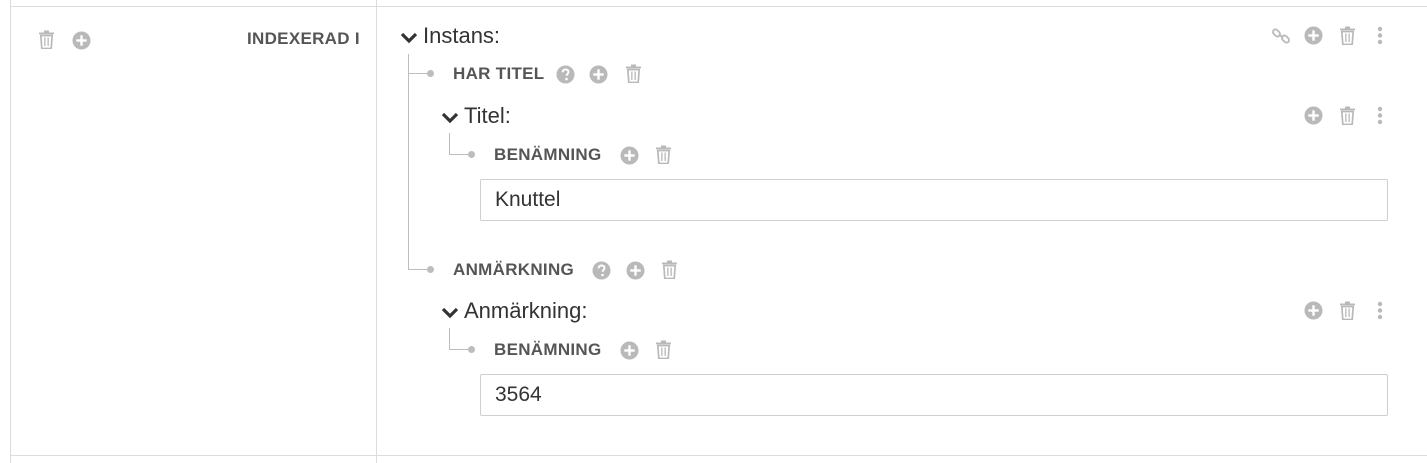  What do you see at coordinates (934, 395) in the screenshot?
I see `benamning-text-field: 3564` at bounding box center [934, 395].